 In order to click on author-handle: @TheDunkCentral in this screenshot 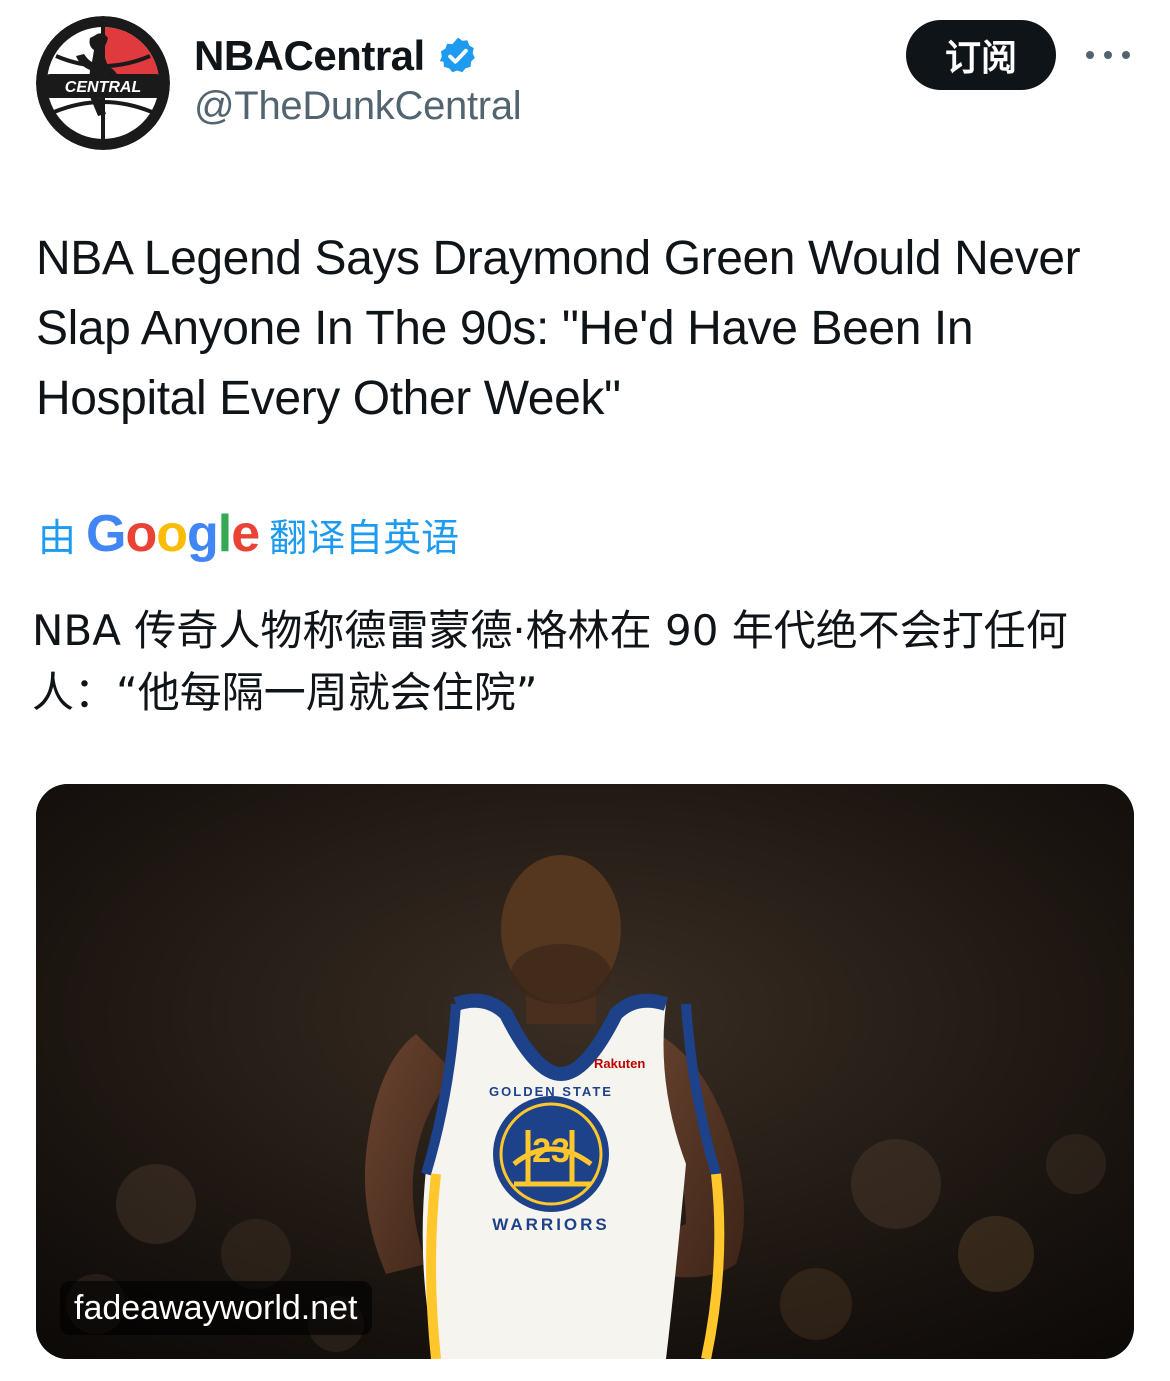, I will do `click(358, 106)`.